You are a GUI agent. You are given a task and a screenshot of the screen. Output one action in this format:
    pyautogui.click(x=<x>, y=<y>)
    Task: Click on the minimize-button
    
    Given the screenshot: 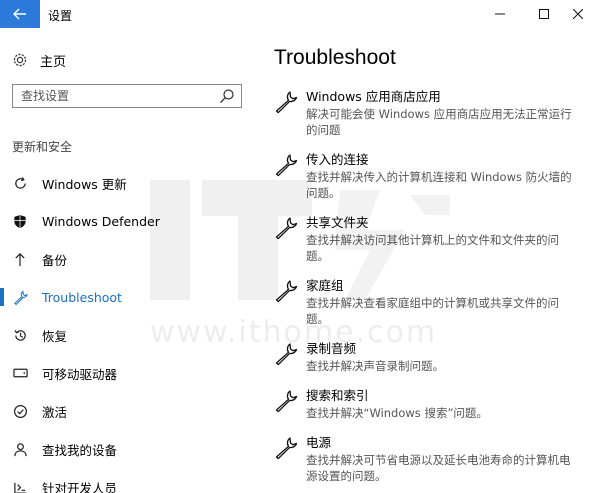 What is the action you would take?
    pyautogui.click(x=500, y=14)
    